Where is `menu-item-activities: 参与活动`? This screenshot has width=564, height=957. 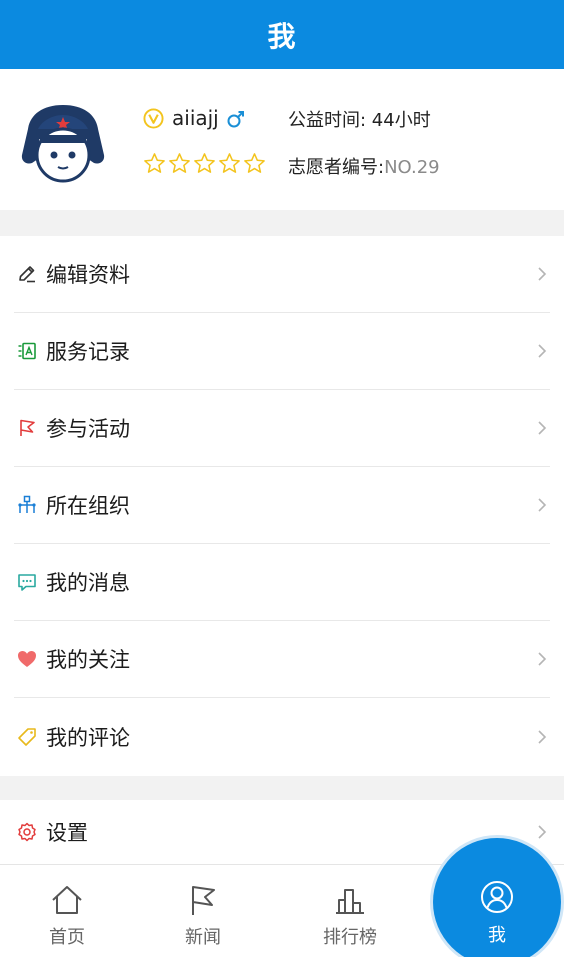
menu-item-activities: 参与活动 is located at coordinates (282, 428).